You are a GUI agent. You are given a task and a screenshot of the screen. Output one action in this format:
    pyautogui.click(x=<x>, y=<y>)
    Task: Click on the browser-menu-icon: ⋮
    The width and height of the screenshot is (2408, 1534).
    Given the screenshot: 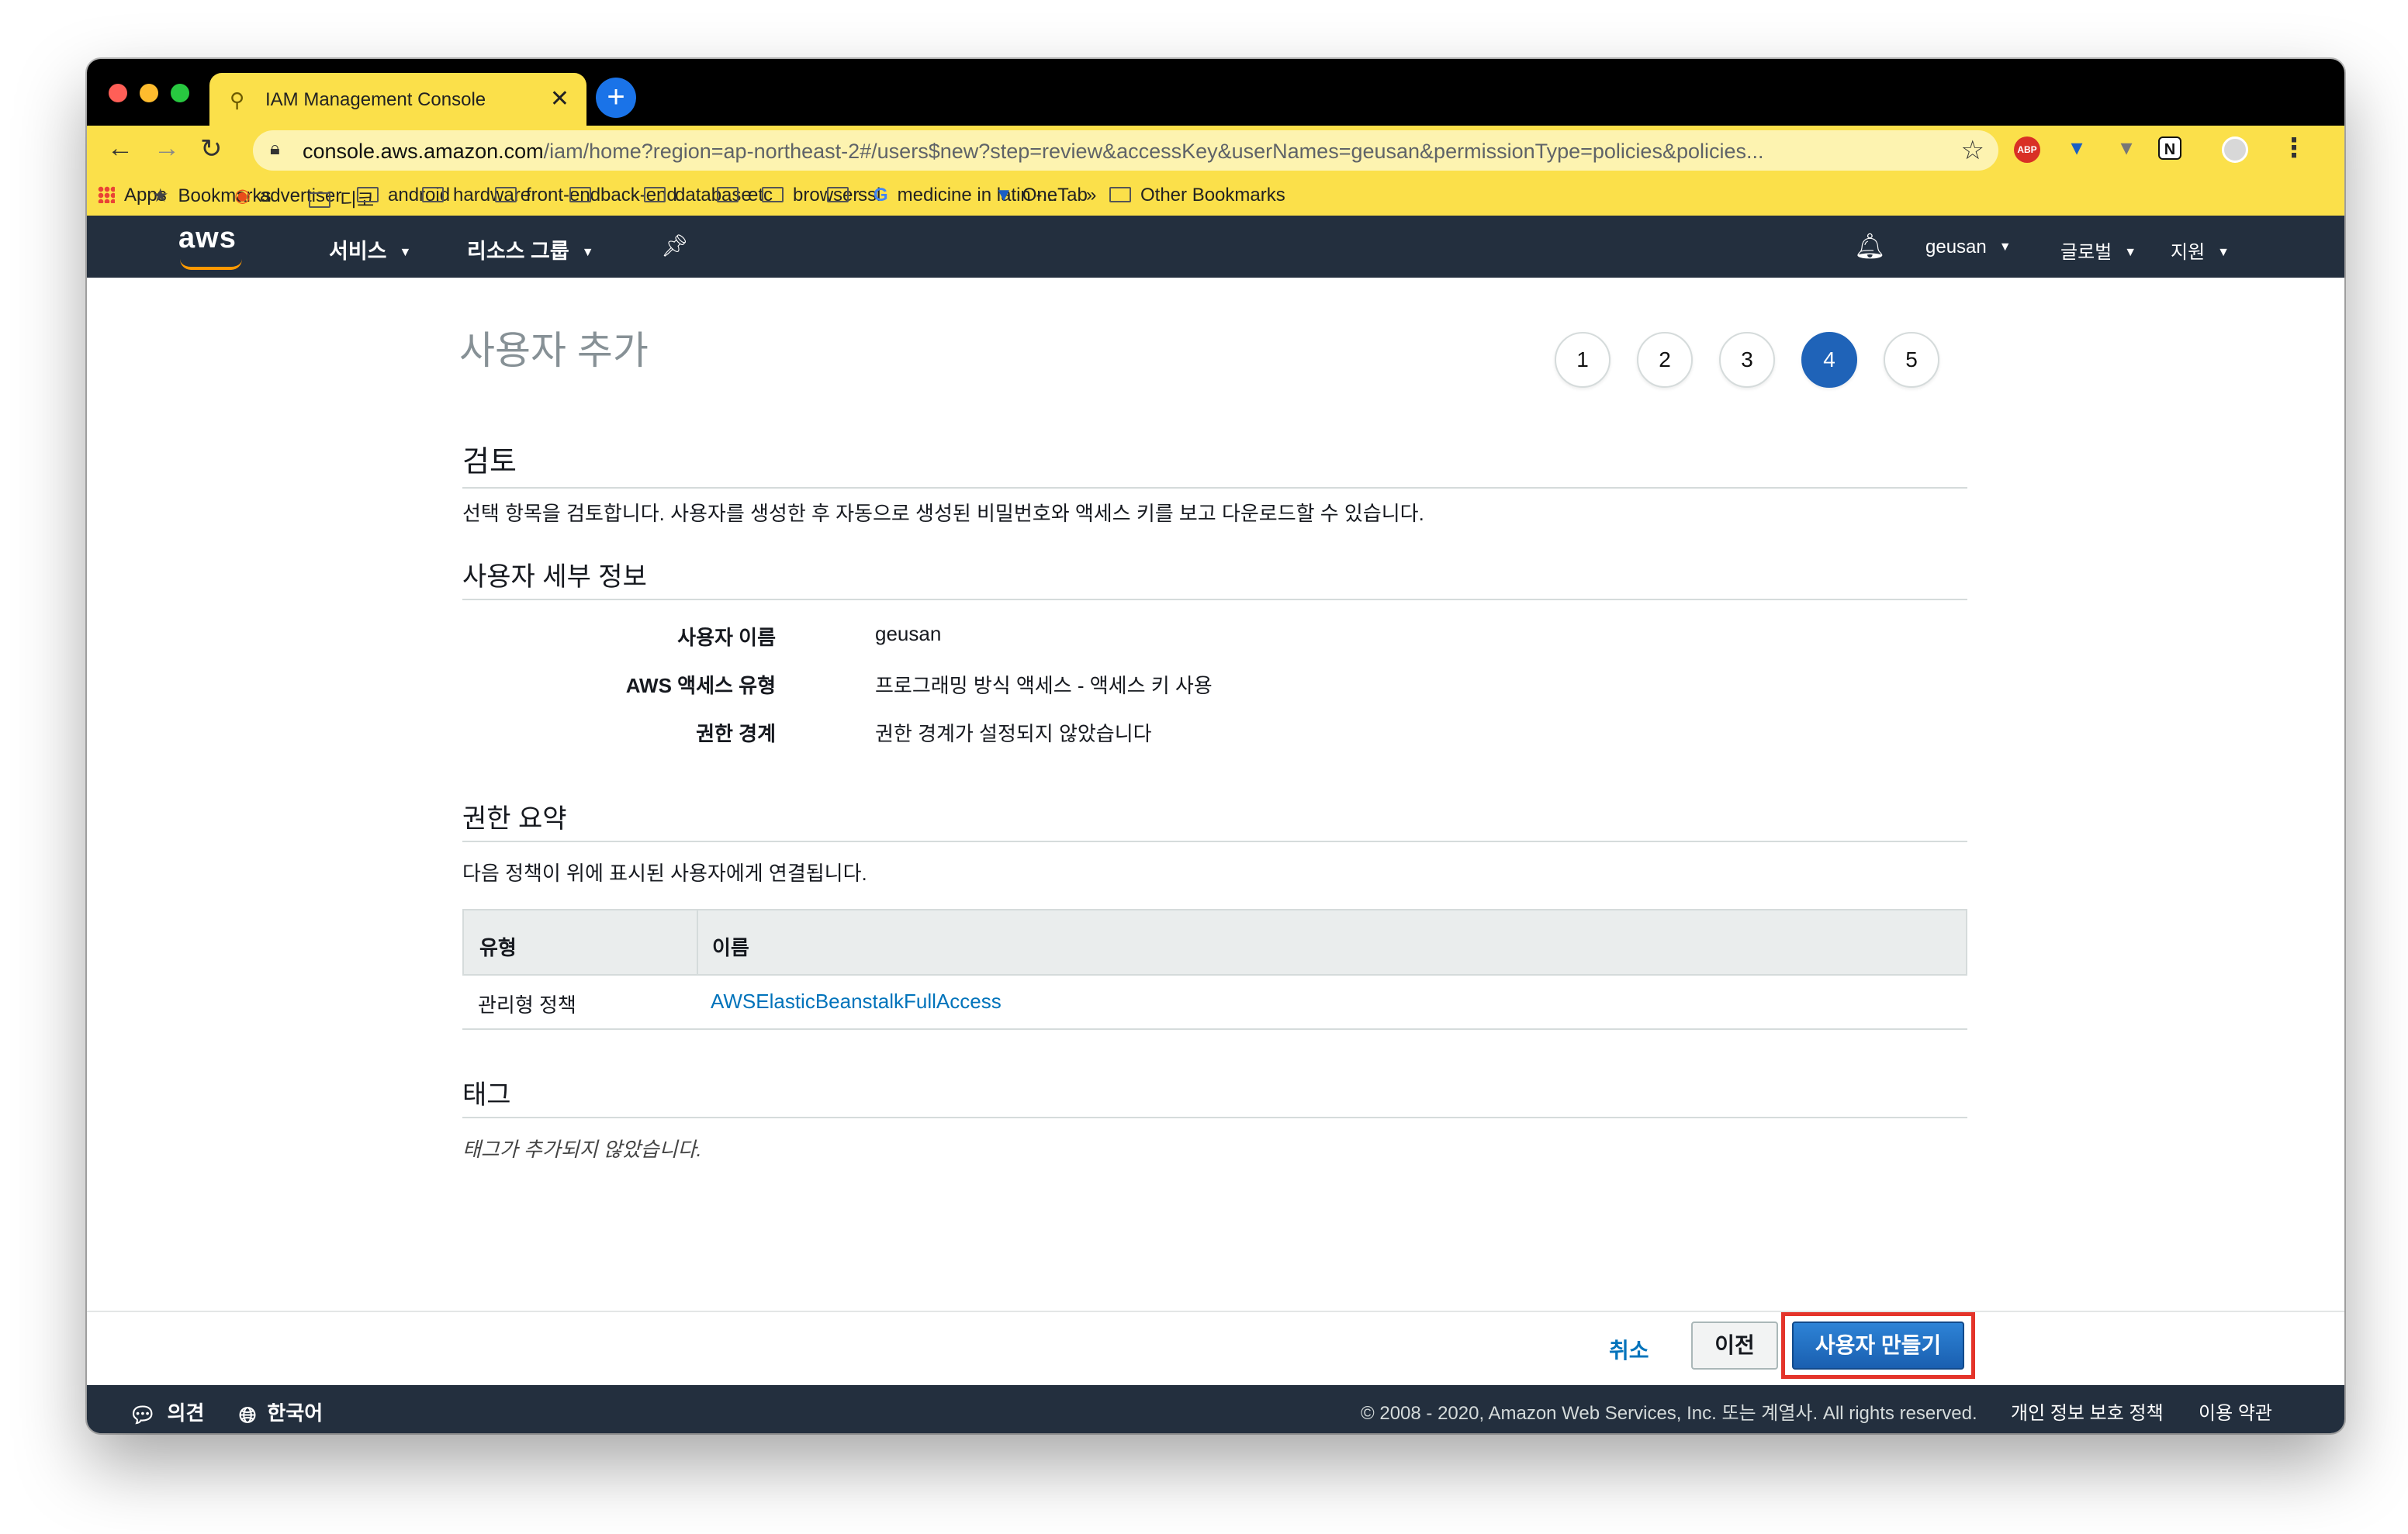 What is the action you would take?
    pyautogui.click(x=2294, y=149)
    